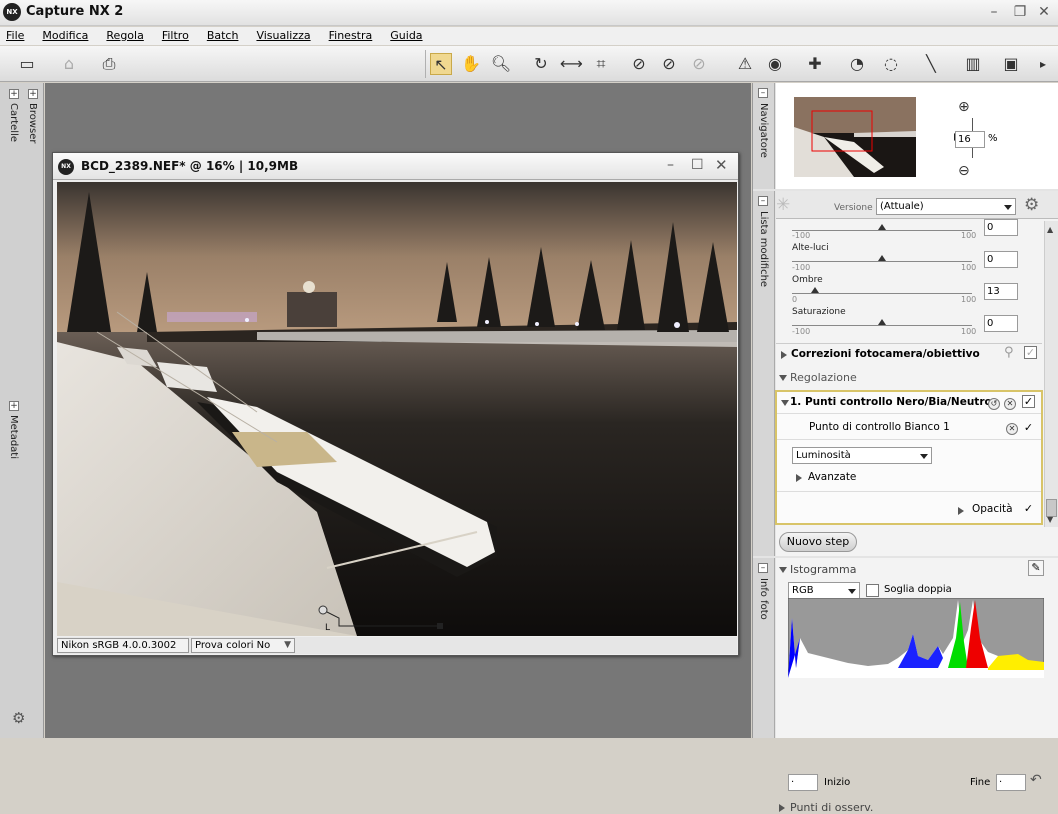  What do you see at coordinates (1036, 780) in the screenshot?
I see `reset-icon: ↶` at bounding box center [1036, 780].